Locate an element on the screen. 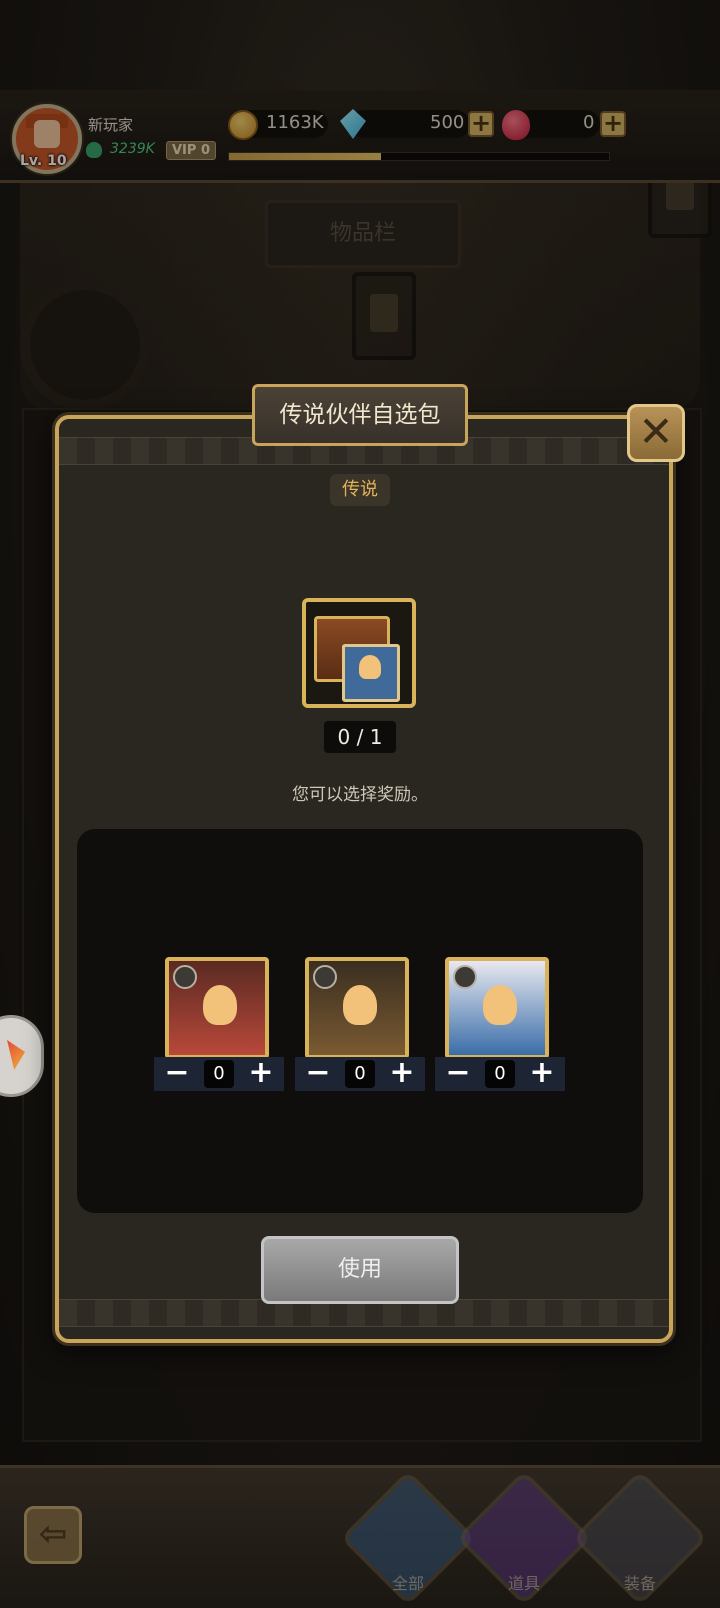 The width and height of the screenshot is (720, 1608). quantity-stepper-1: − 0 + is located at coordinates (219, 1074).